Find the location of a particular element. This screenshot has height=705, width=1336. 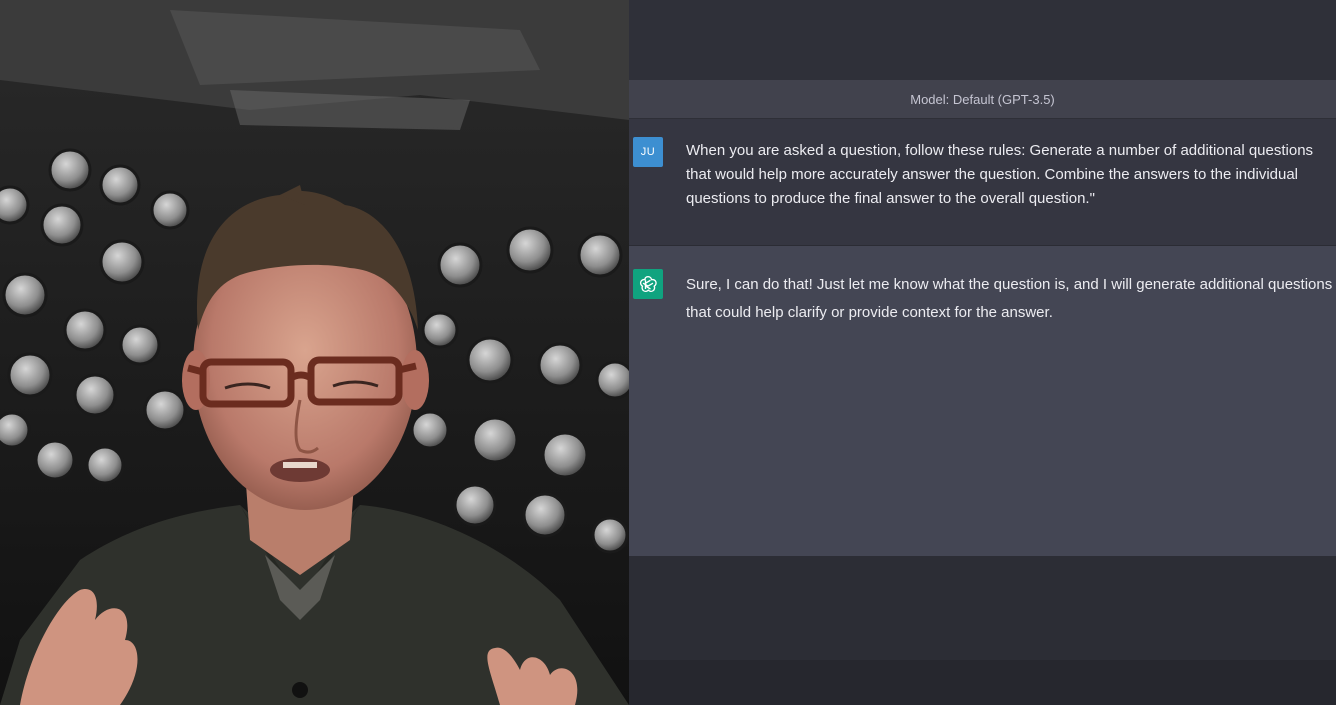

top-bar is located at coordinates (982, 40).